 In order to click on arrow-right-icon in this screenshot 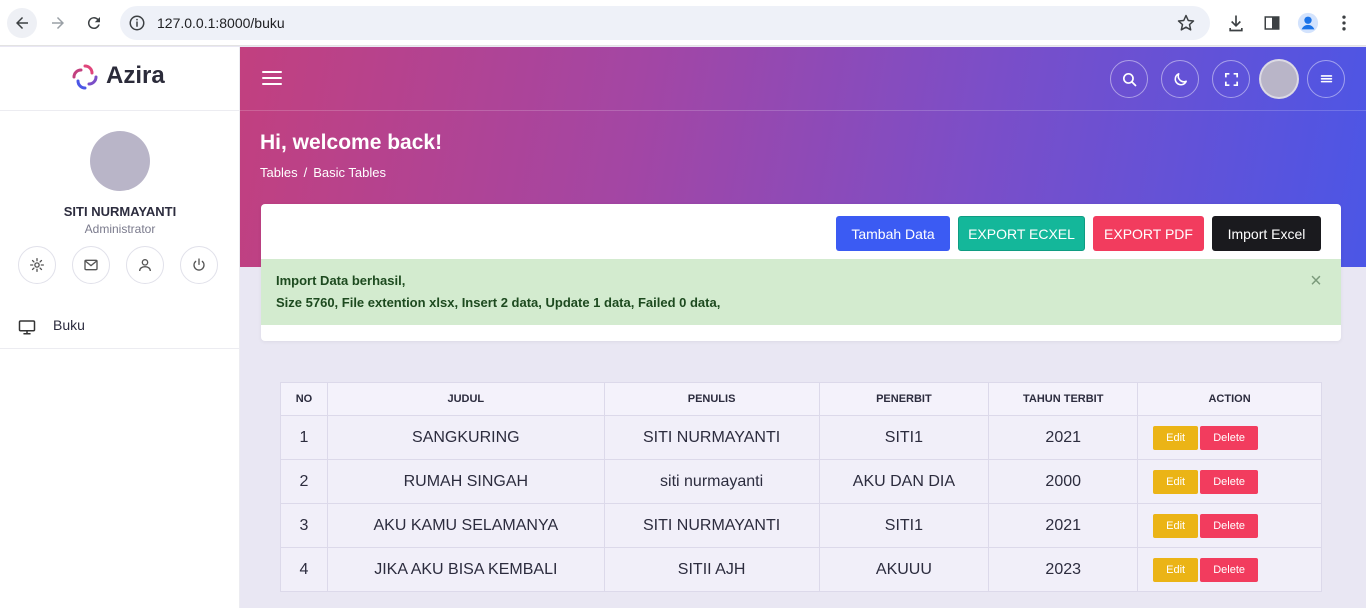, I will do `click(58, 23)`.